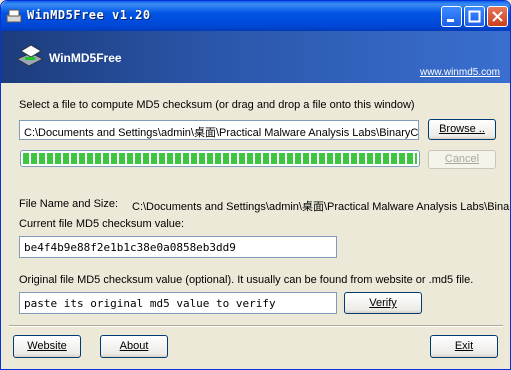  What do you see at coordinates (256, 326) in the screenshot?
I see `footer-divider` at bounding box center [256, 326].